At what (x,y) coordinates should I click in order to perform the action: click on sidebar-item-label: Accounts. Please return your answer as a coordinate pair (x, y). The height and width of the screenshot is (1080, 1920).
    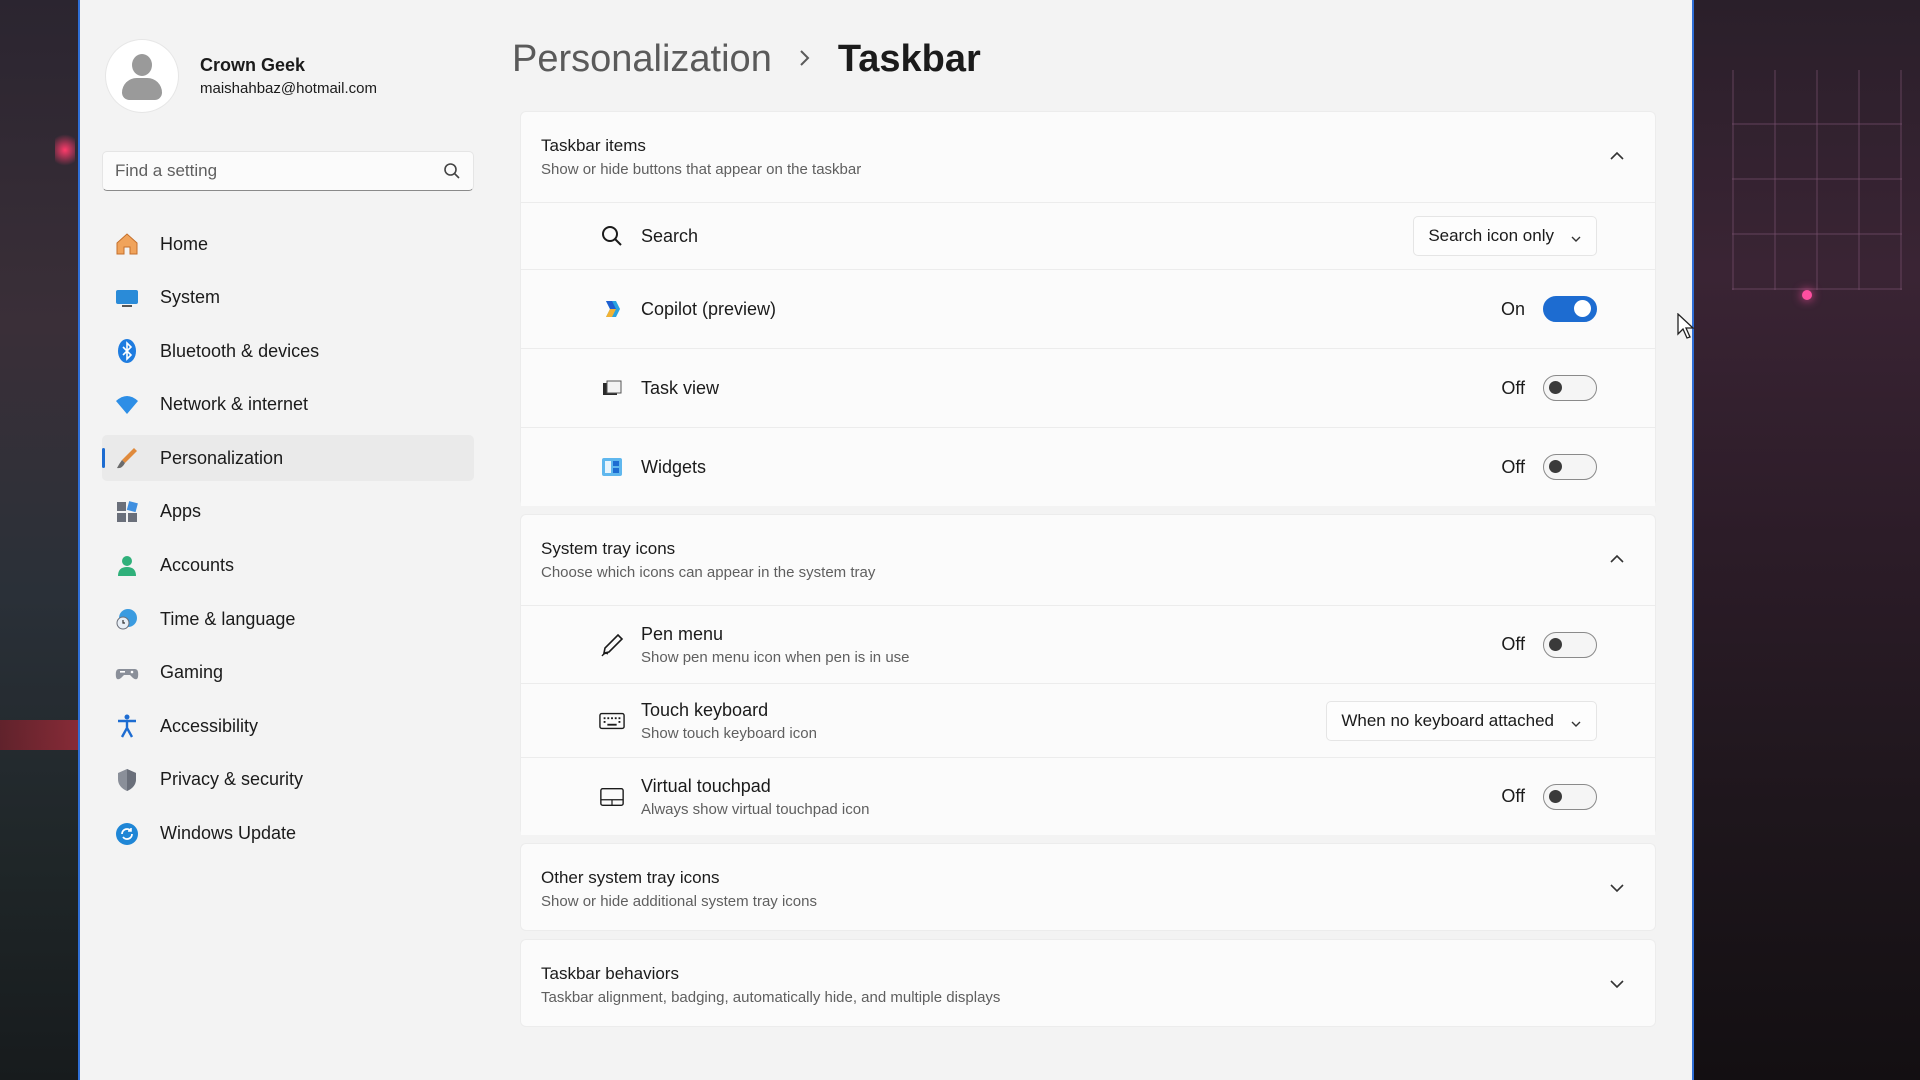
    Looking at the image, I should click on (197, 565).